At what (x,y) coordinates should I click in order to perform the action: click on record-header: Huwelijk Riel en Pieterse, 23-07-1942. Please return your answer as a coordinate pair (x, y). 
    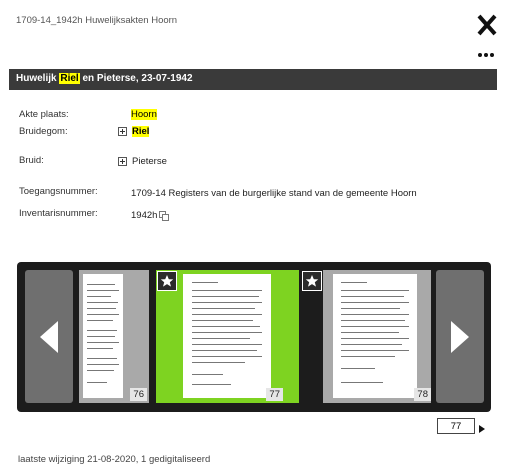
    Looking at the image, I should click on (253, 79).